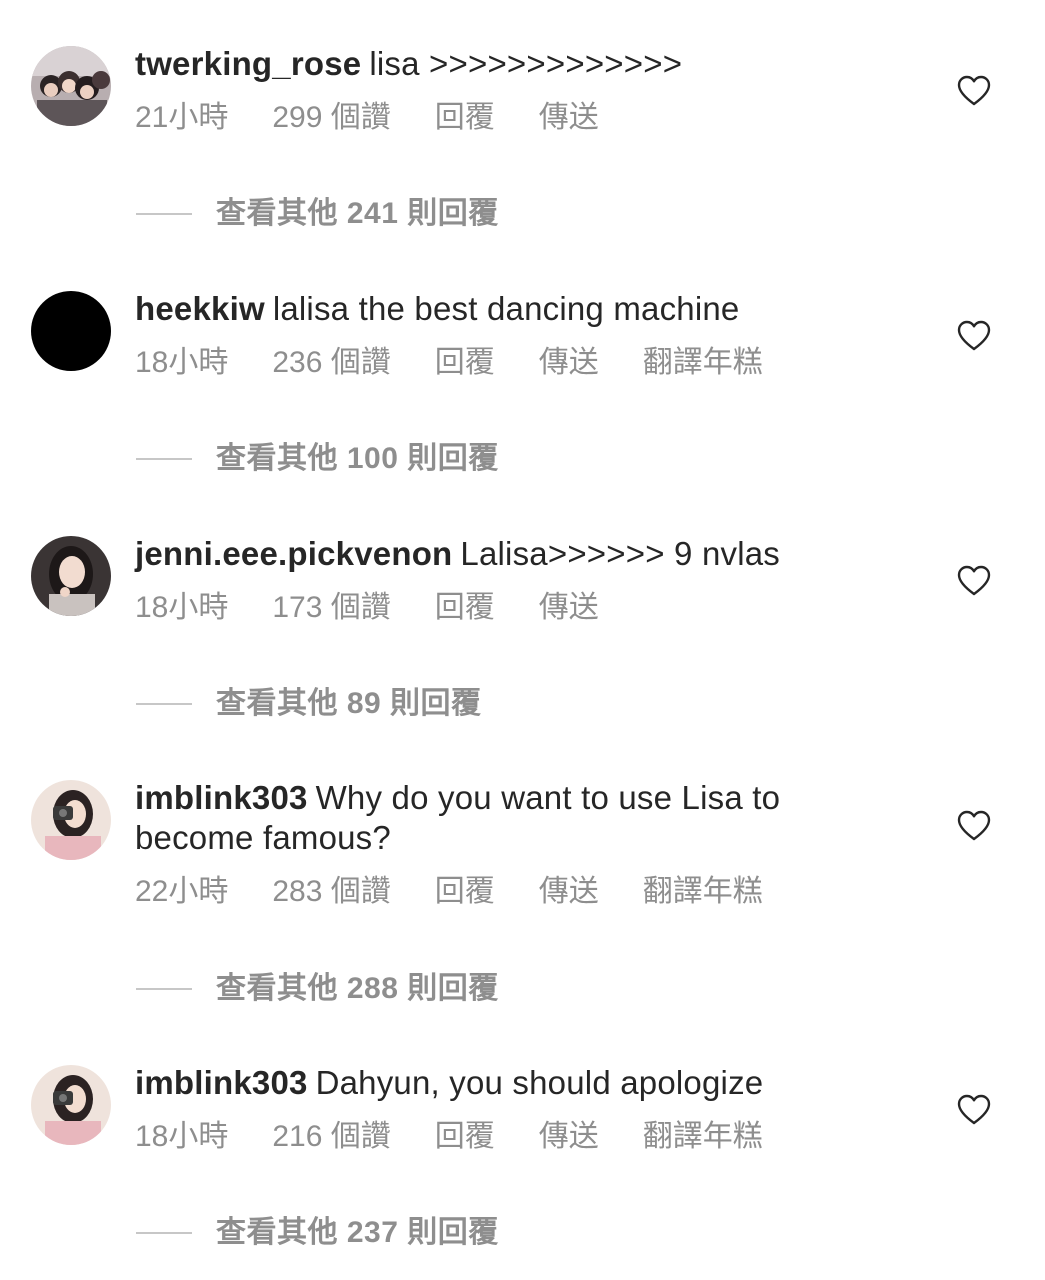 The width and height of the screenshot is (1045, 1280). I want to click on comment-text: heekkiw lalisa the best dancing machine, so click(515, 309).